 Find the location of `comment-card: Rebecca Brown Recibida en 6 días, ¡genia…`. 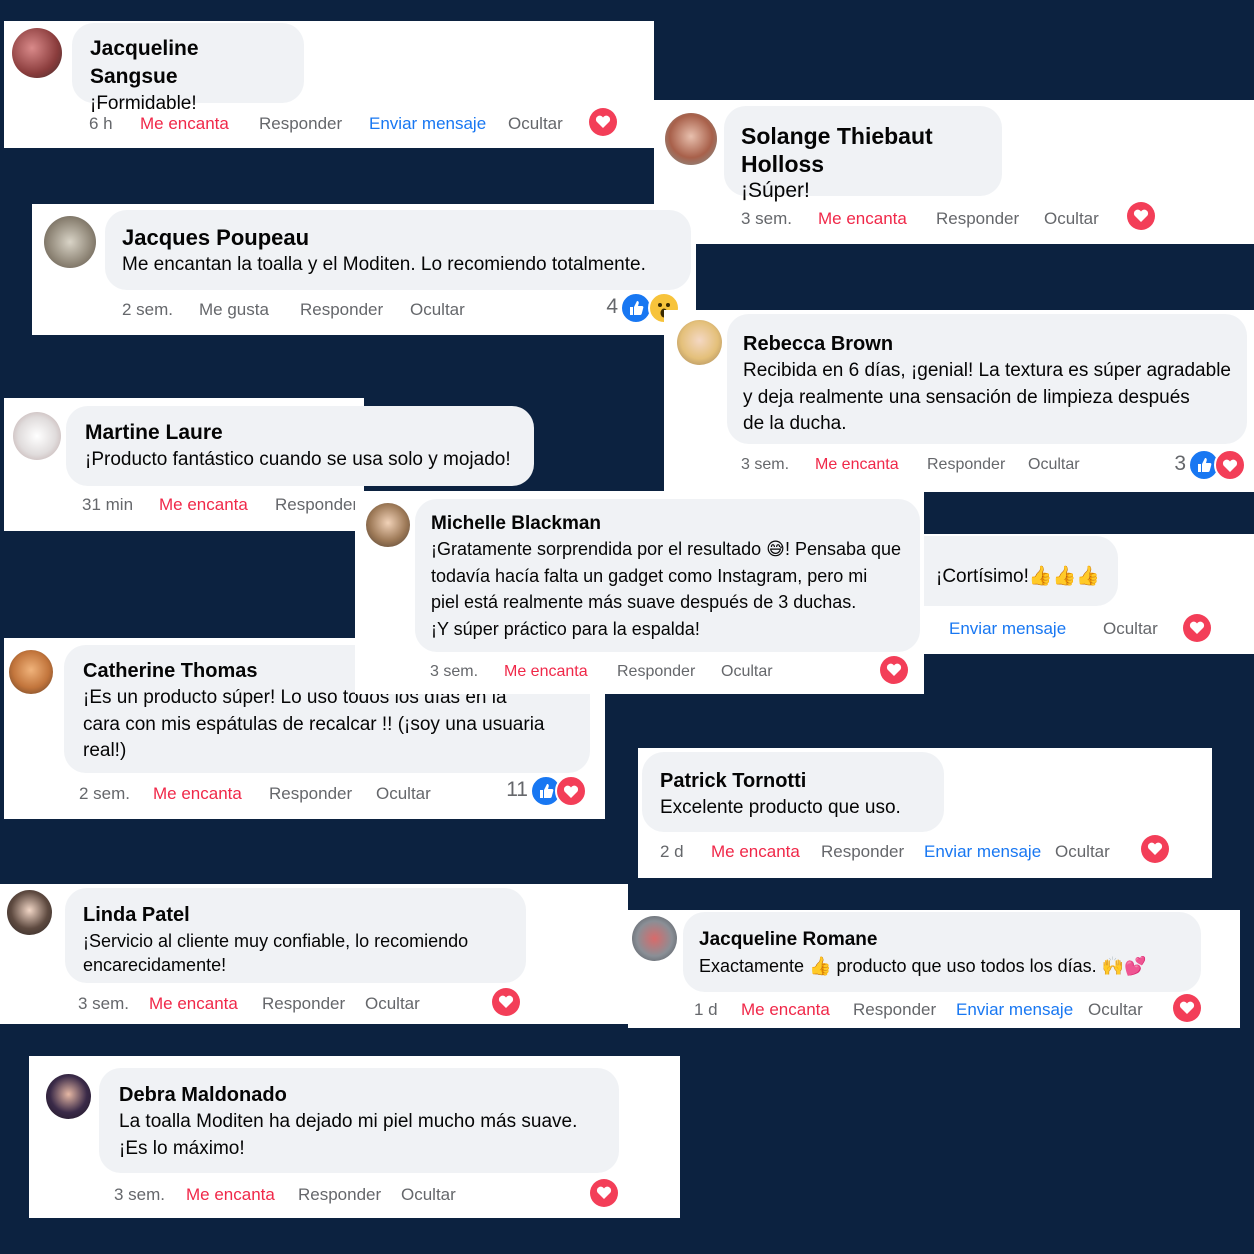

comment-card: Rebecca Brown Recibida en 6 días, ¡genia… is located at coordinates (959, 401).